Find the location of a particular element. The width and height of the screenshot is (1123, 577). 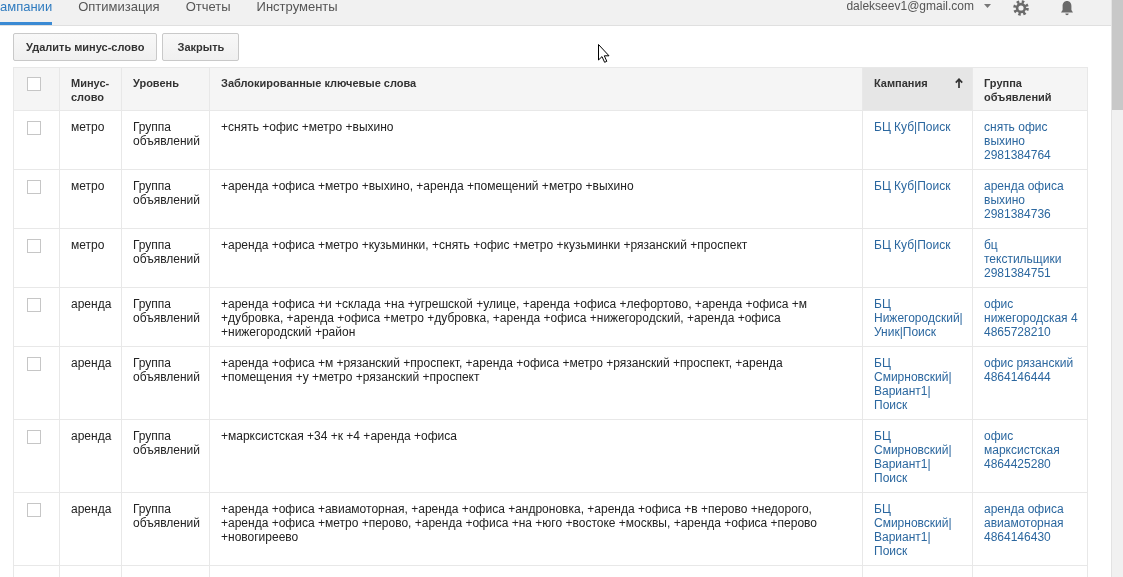

nav-tab: ампании is located at coordinates (26, 12).